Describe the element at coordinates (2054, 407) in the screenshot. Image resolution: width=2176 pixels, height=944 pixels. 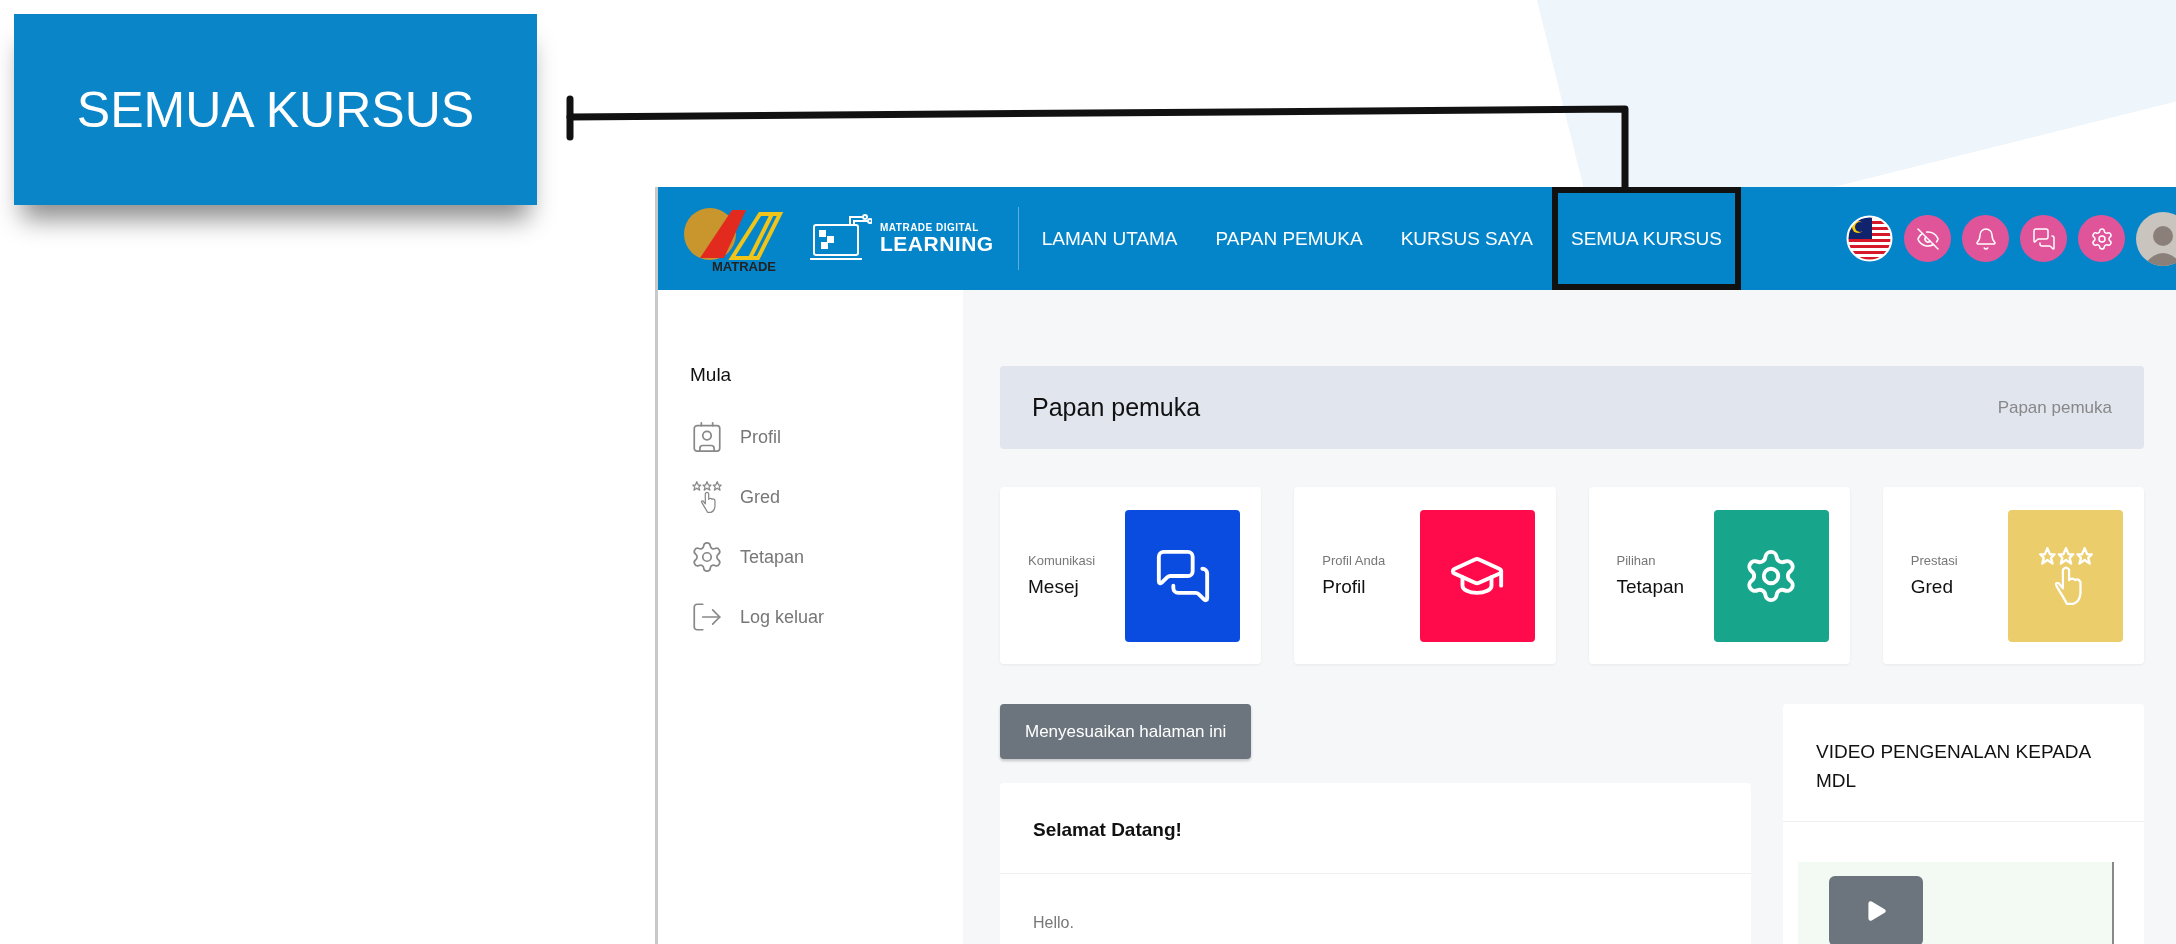
I see `breadcrumb: Papan pemuka` at that location.